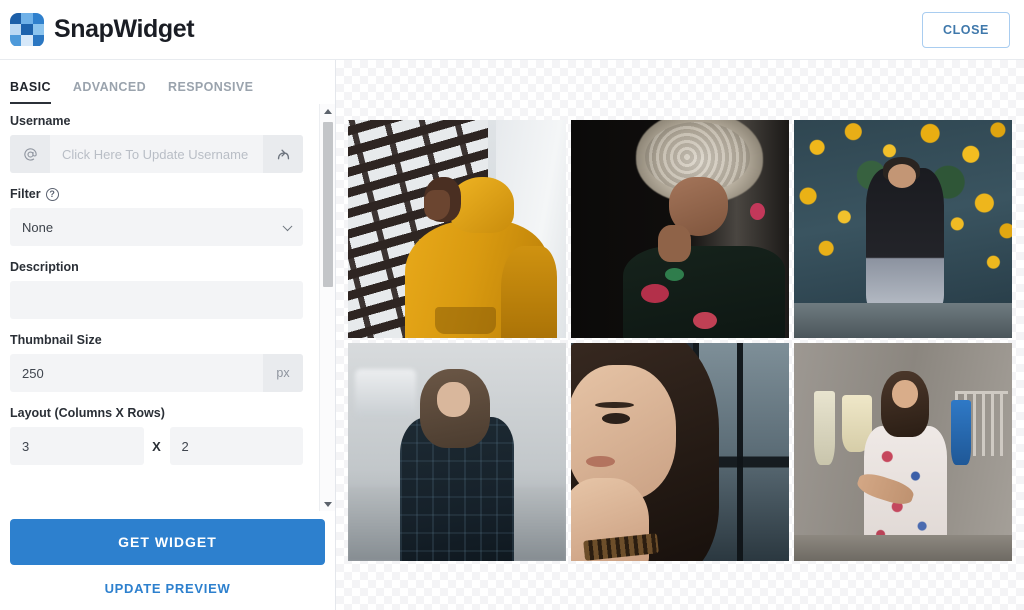 The image size is (1024, 610). What do you see at coordinates (77, 446) in the screenshot?
I see `layout-columns-input` at bounding box center [77, 446].